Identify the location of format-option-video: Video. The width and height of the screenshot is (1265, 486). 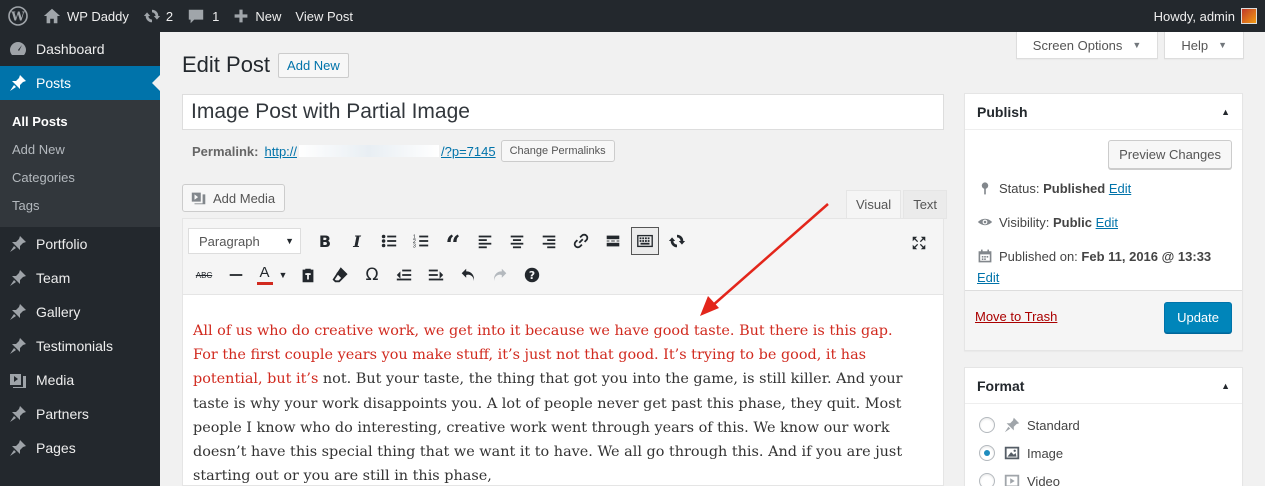
(1019, 479).